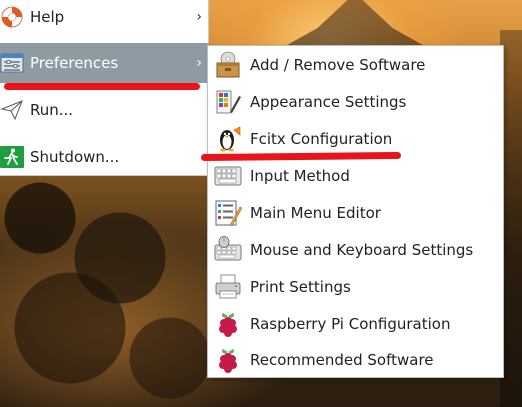 Image resolution: width=522 pixels, height=407 pixels. What do you see at coordinates (362, 249) in the screenshot?
I see `submenu-item-label: Mouse and Keyboard Settings` at bounding box center [362, 249].